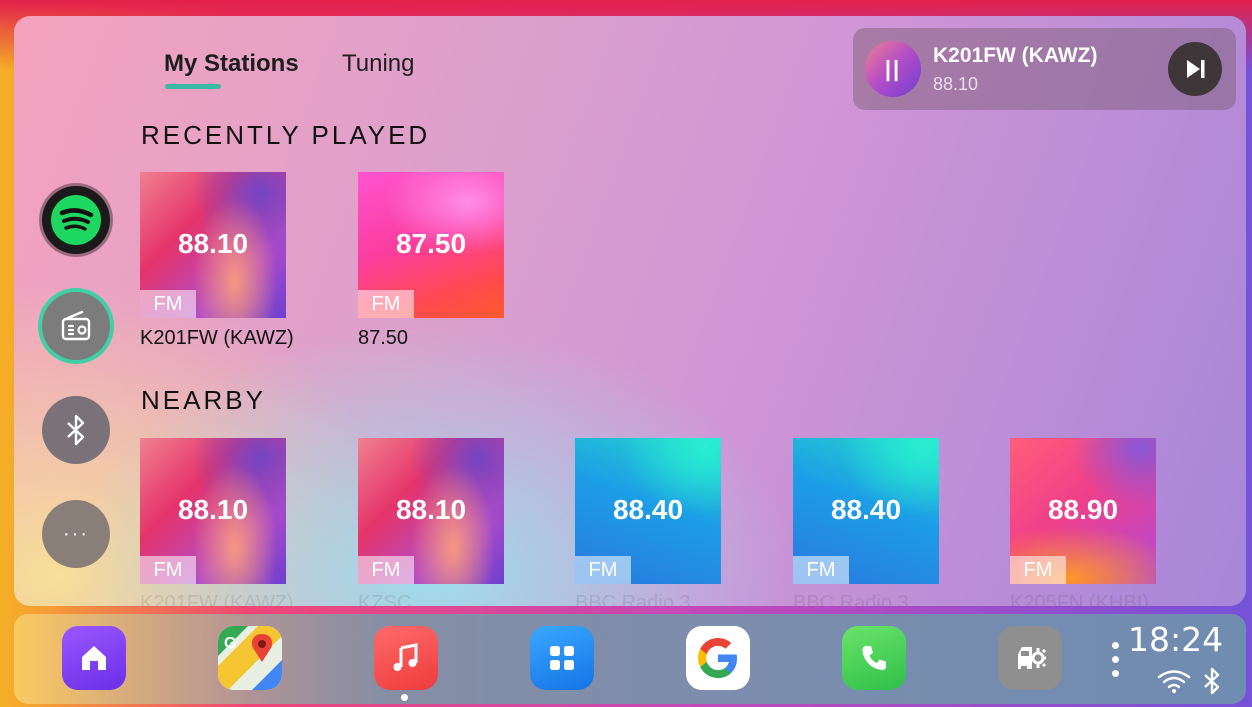  I want to click on skip-next-button, so click(1195, 69).